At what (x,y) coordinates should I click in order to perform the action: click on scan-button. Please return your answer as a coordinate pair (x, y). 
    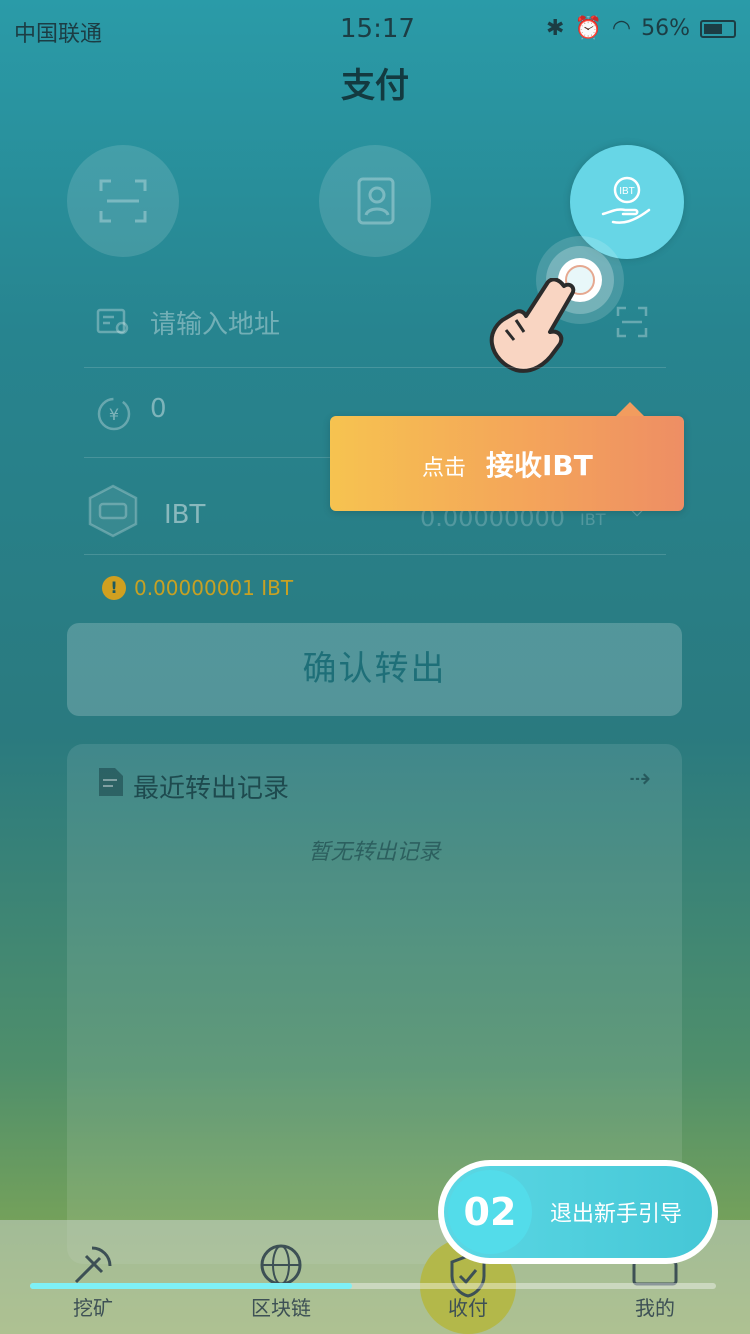
    Looking at the image, I should click on (123, 201).